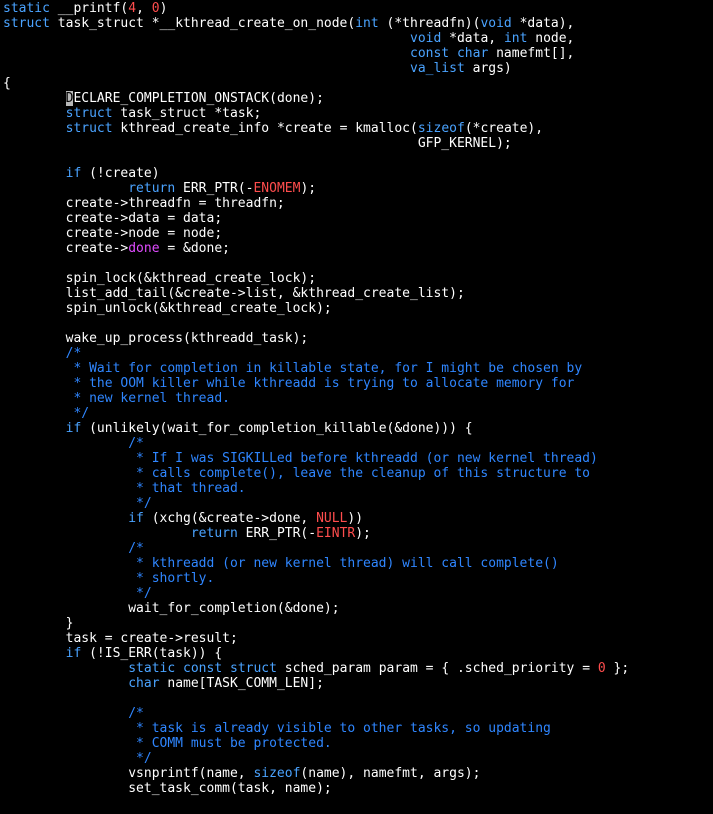  I want to click on code-token: (!create), so click(120, 173).